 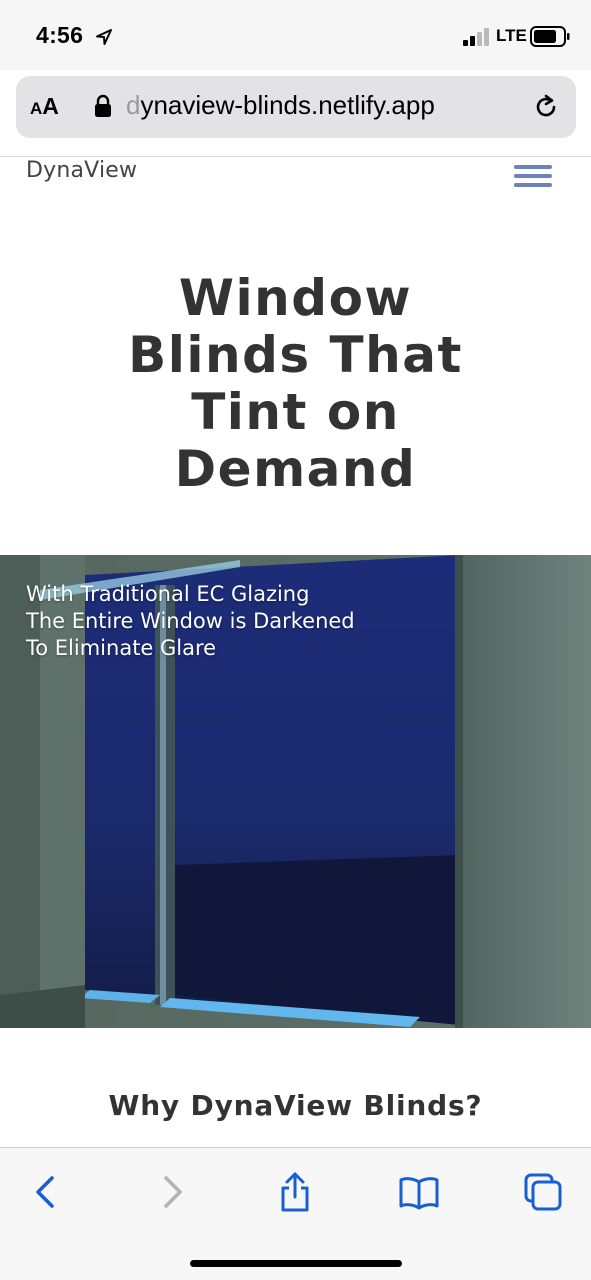 I want to click on address-bar: AA dynaview-blinds.netlify.app, so click(x=296, y=107).